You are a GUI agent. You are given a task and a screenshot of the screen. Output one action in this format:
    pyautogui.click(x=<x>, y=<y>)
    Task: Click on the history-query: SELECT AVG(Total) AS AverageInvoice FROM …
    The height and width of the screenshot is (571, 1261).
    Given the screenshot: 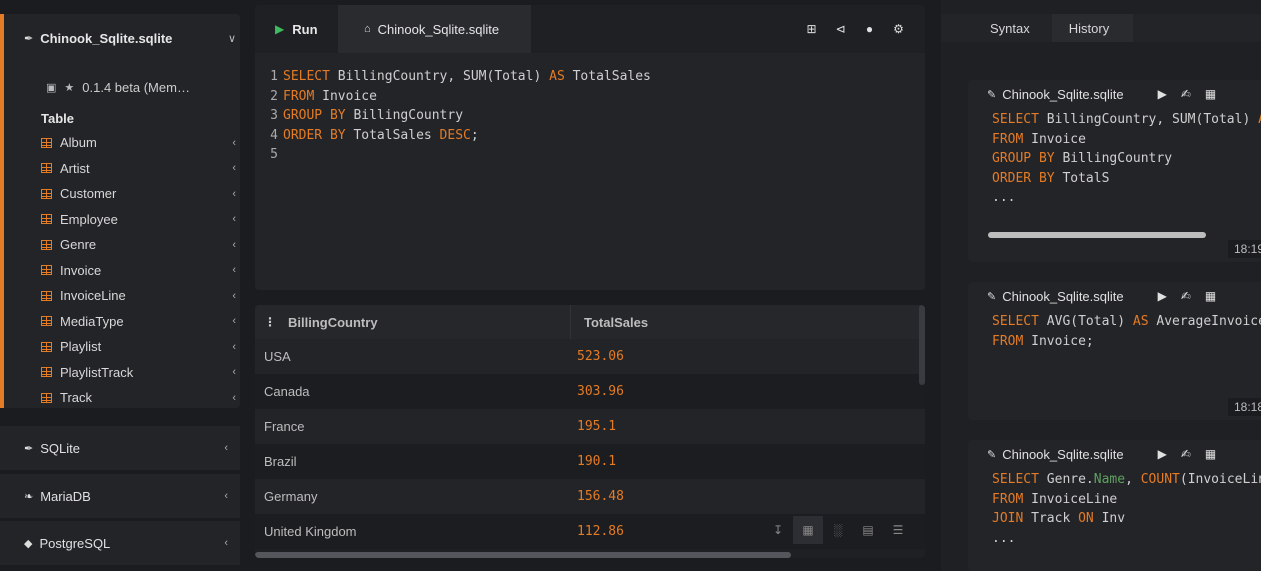 What is the action you would take?
    pyautogui.click(x=1114, y=330)
    